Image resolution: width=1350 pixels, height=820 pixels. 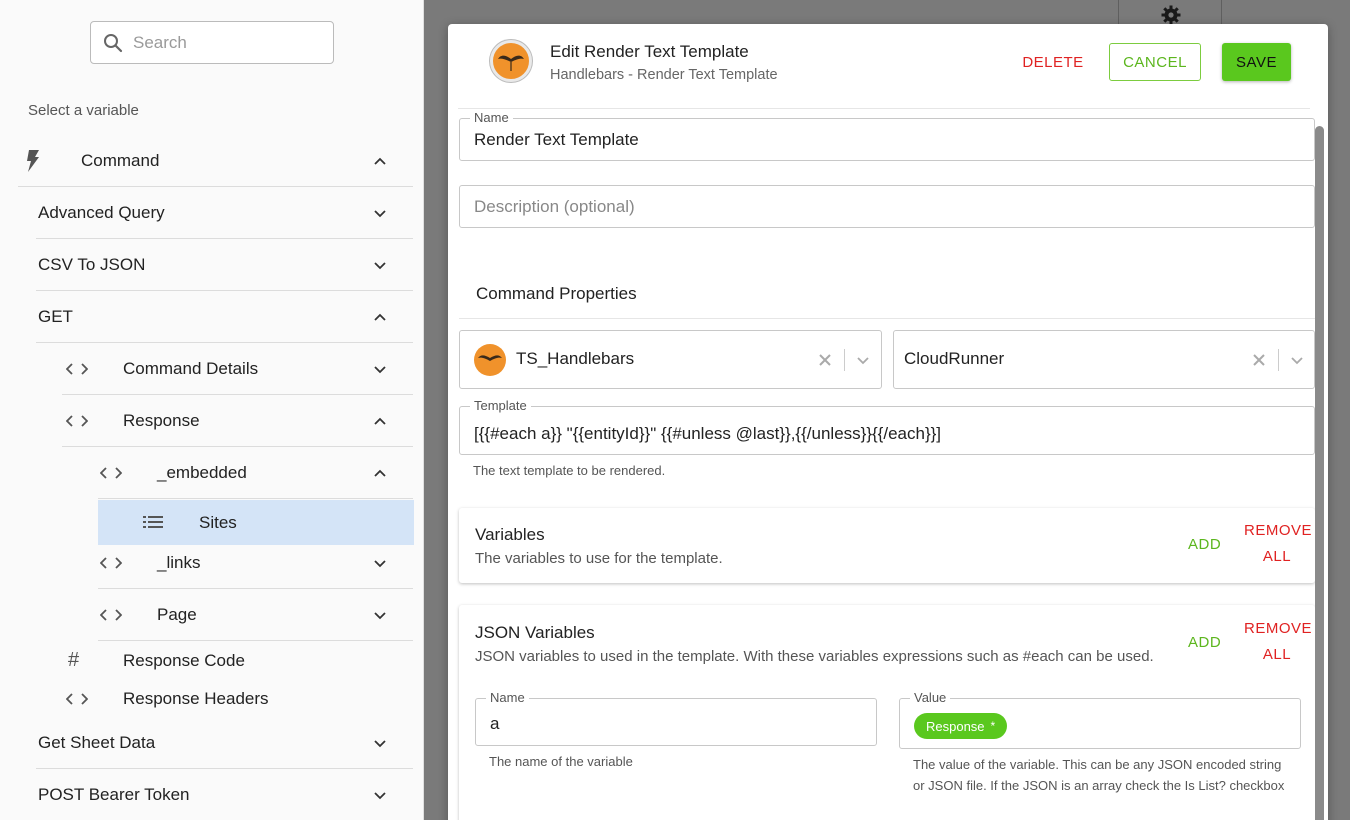 What do you see at coordinates (153, 522) in the screenshot?
I see `list-icon` at bounding box center [153, 522].